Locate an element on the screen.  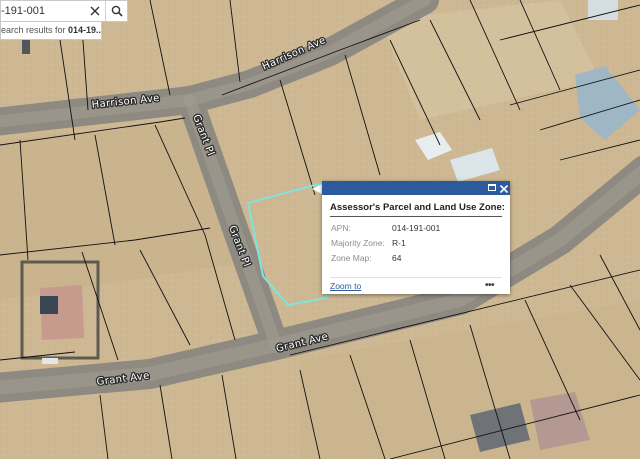
search-box is located at coordinates (64, 11).